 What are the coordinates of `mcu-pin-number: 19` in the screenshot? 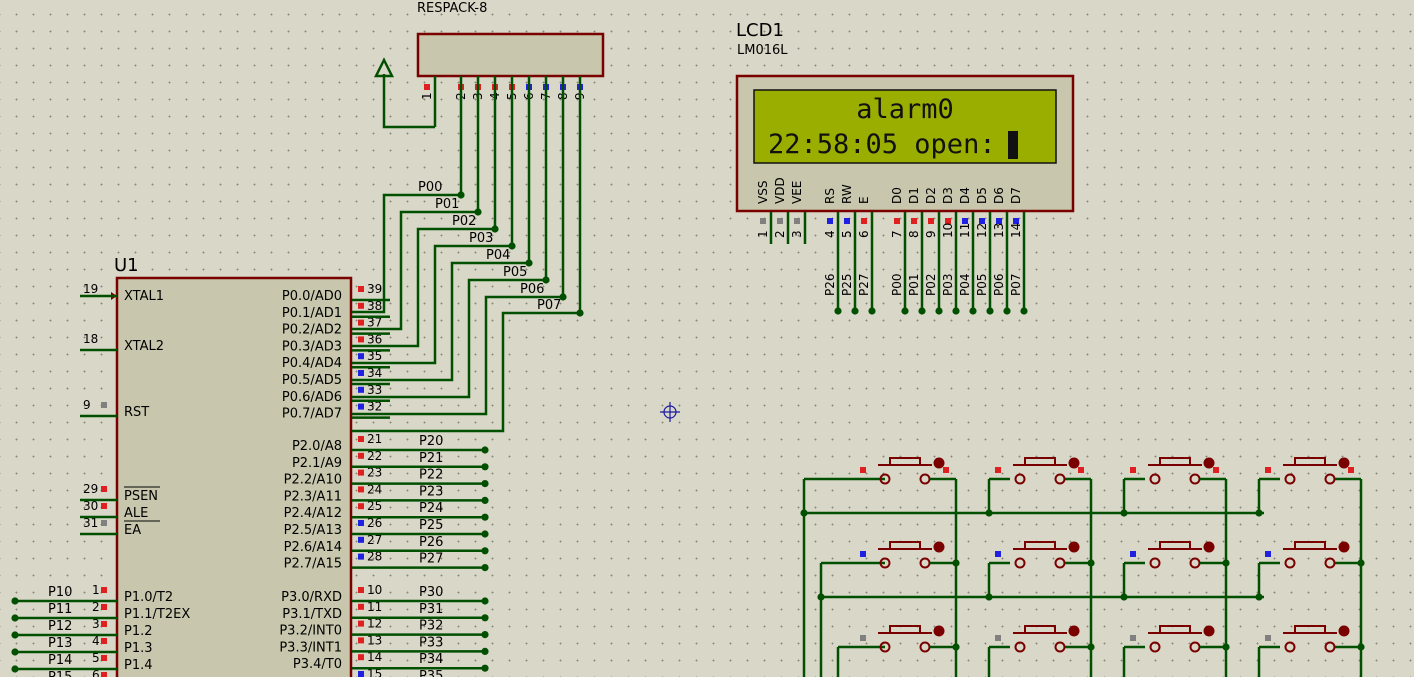 It's located at (90, 289).